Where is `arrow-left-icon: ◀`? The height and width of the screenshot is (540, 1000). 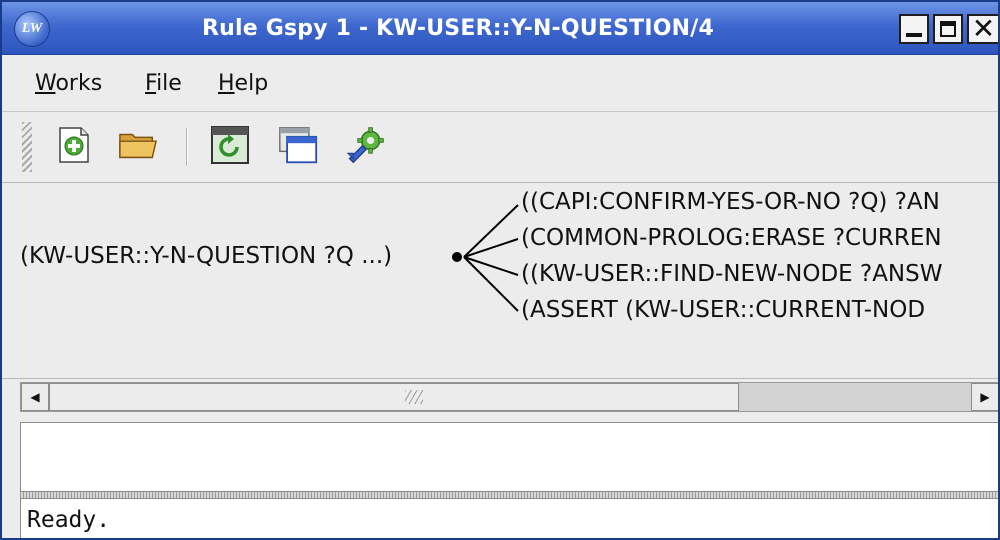
arrow-left-icon: ◀ is located at coordinates (35, 397).